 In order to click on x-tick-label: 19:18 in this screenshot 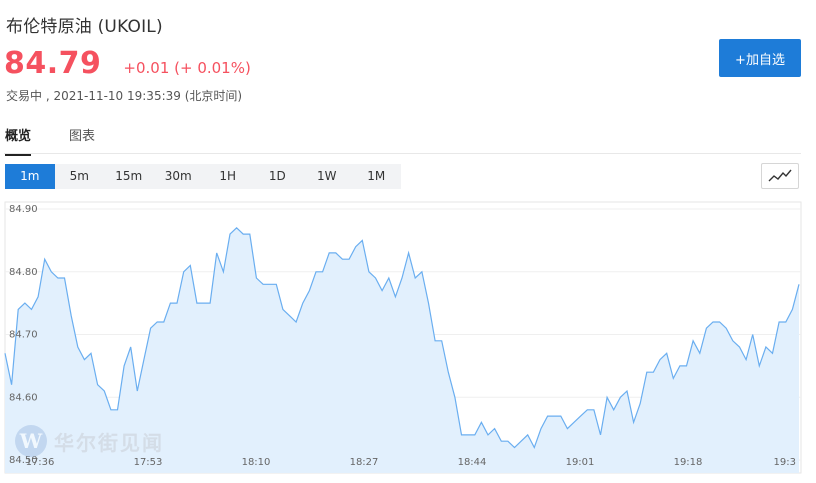, I will do `click(688, 462)`.